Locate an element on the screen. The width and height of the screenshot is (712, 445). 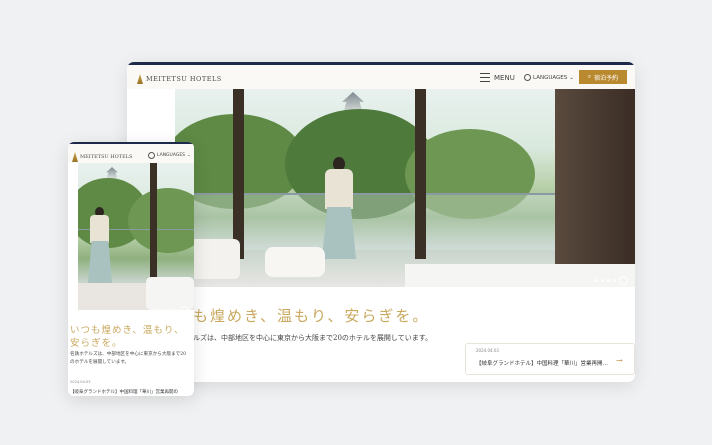
mobile-slider-dots is located at coordinates (172, 308).